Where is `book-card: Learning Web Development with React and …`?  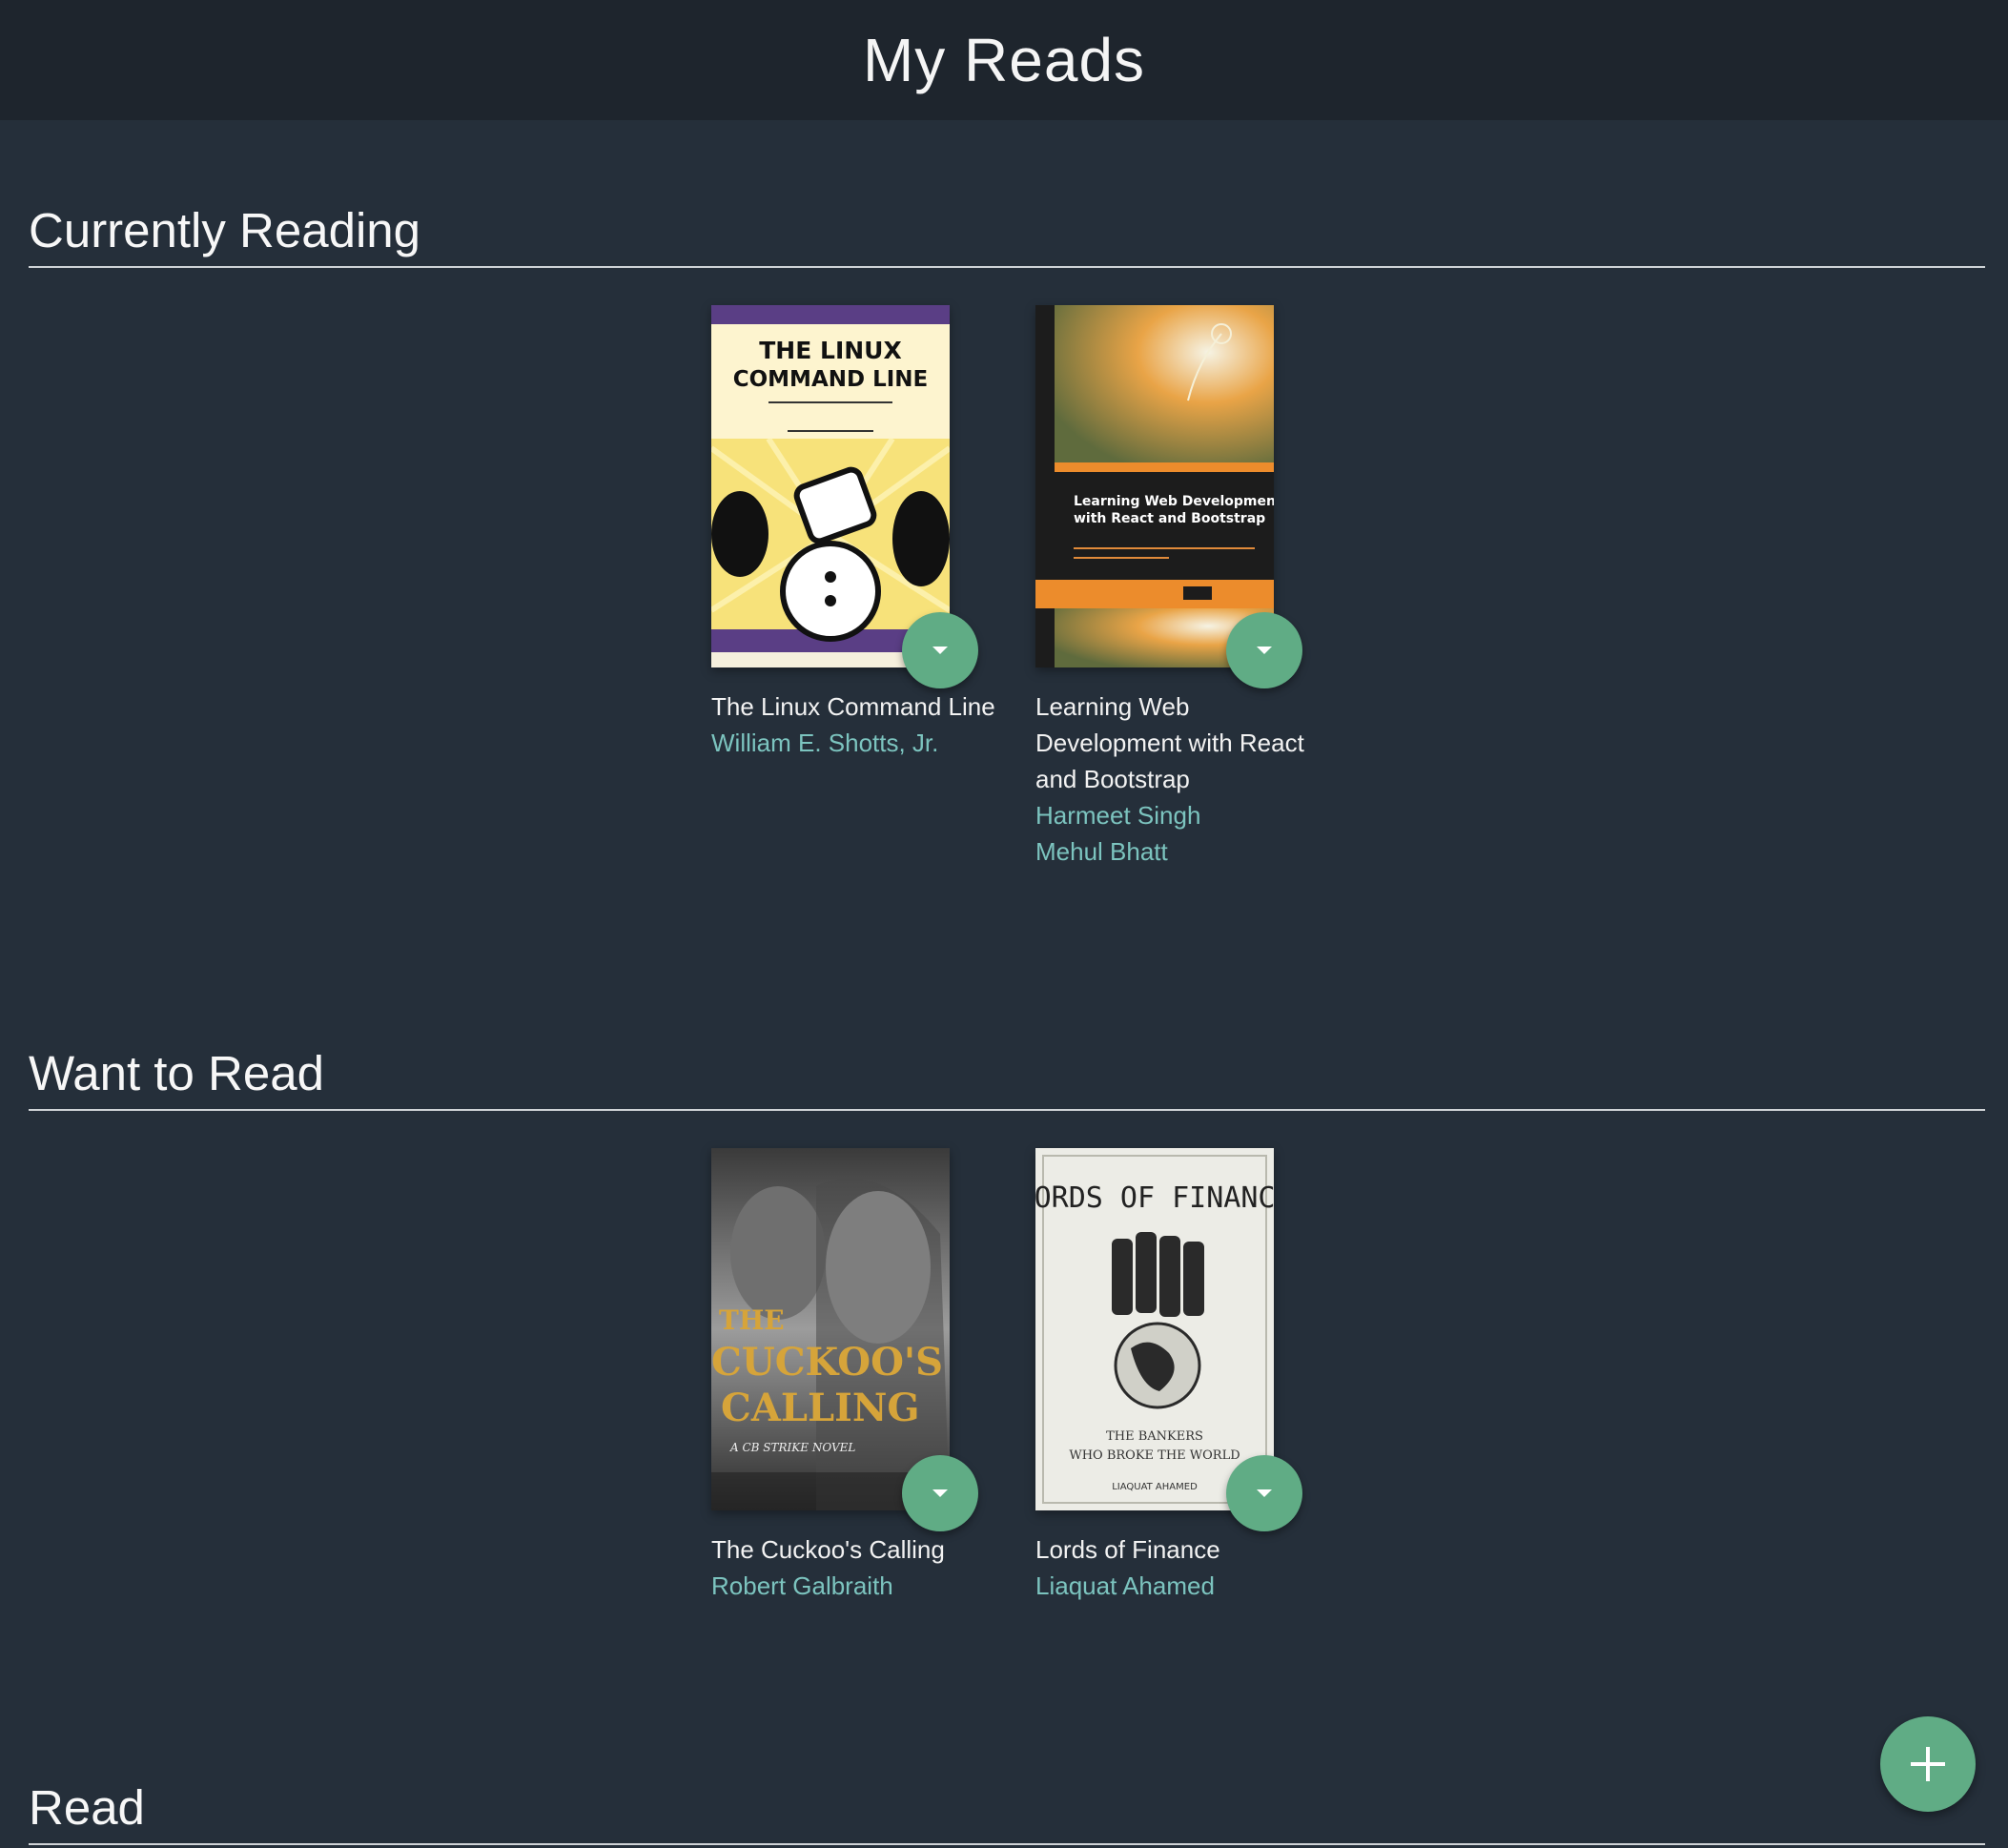 book-card: Learning Web Development with React and … is located at coordinates (1178, 587).